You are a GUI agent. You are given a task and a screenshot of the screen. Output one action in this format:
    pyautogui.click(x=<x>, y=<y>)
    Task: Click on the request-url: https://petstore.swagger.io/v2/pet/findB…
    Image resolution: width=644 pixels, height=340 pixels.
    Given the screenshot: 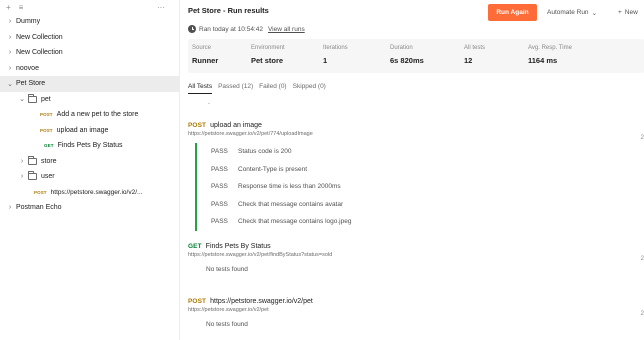 What is the action you would take?
    pyautogui.click(x=260, y=255)
    